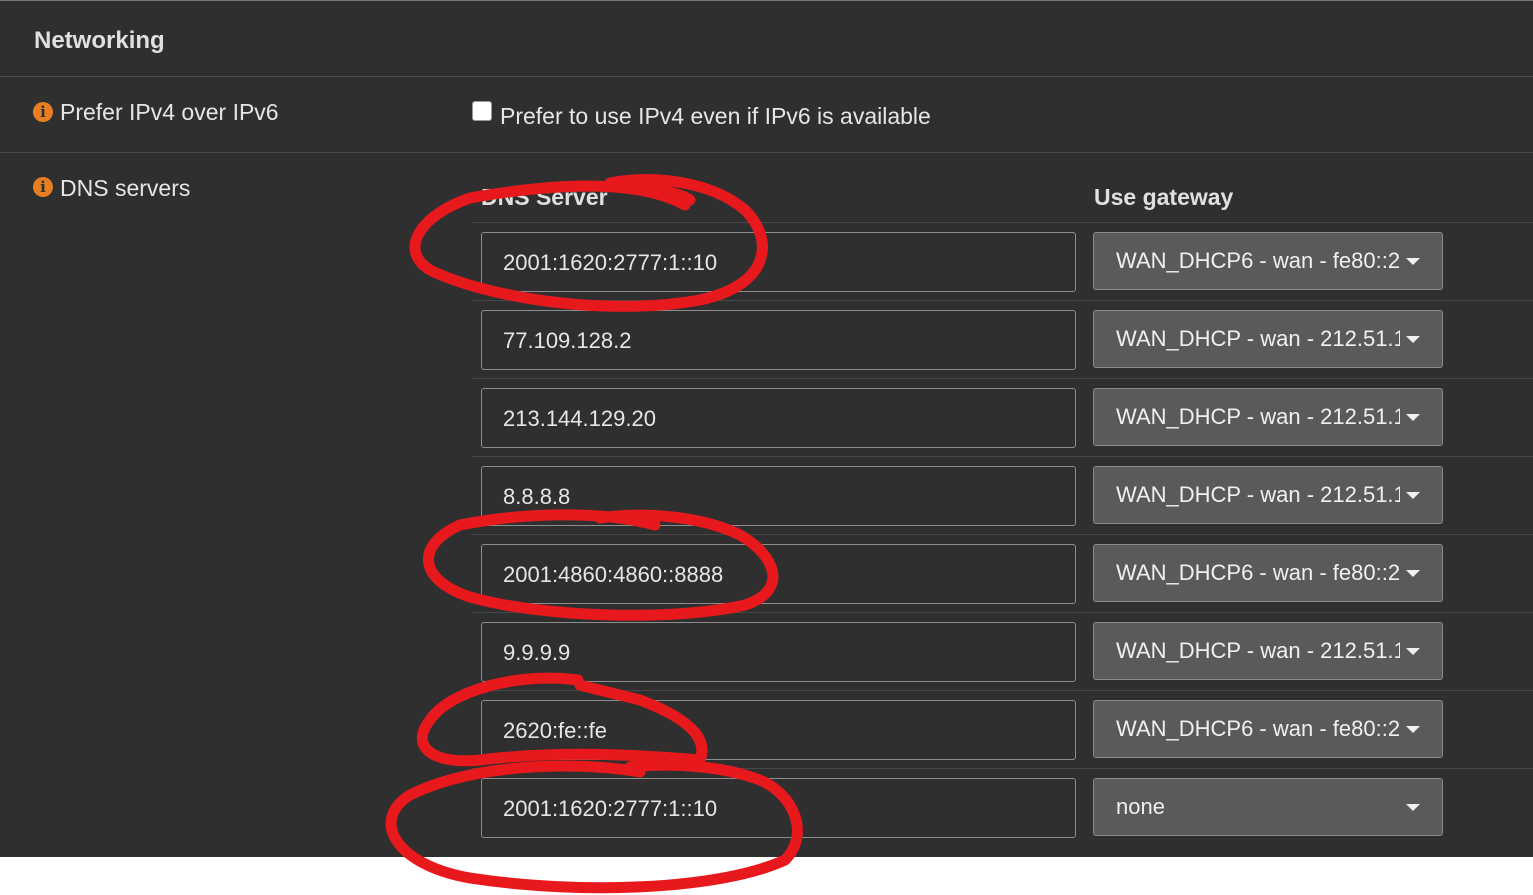  Describe the element at coordinates (778, 574) in the screenshot. I see `dns-server-input: 2001:4860:4860::8888` at that location.